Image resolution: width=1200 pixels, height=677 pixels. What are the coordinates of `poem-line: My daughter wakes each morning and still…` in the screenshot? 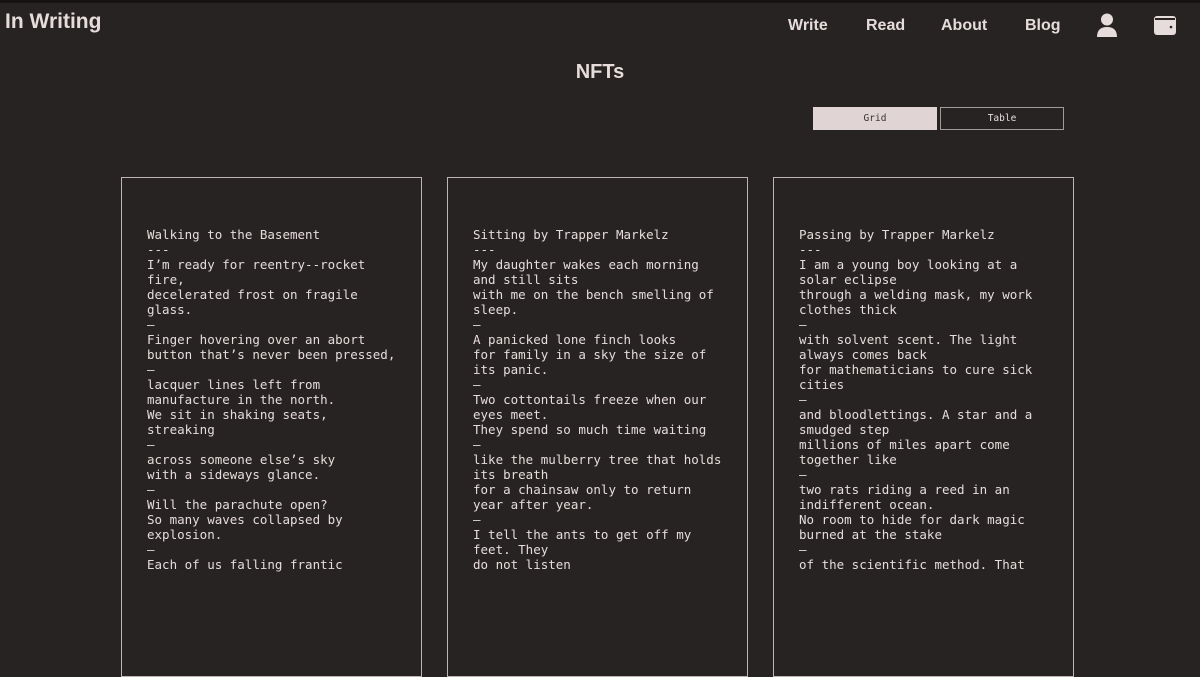 It's located at (590, 272).